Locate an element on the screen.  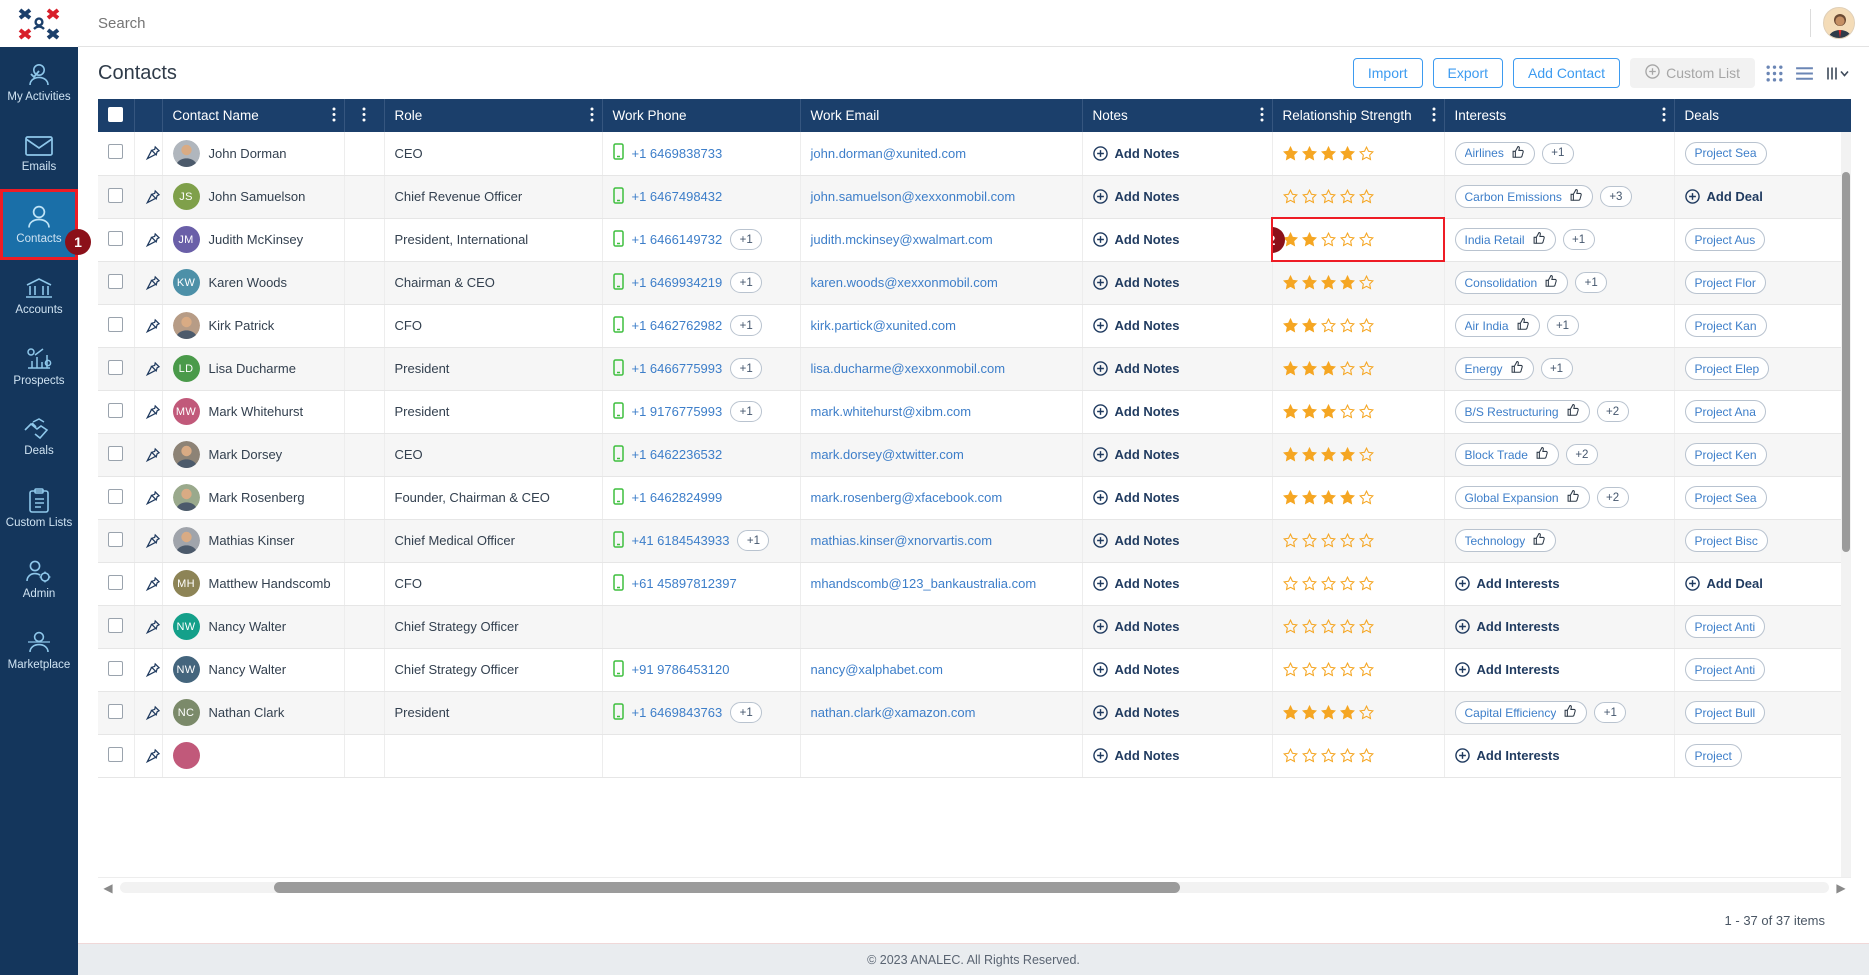
interests-cell: India Retail +1 is located at coordinates (1559, 240).